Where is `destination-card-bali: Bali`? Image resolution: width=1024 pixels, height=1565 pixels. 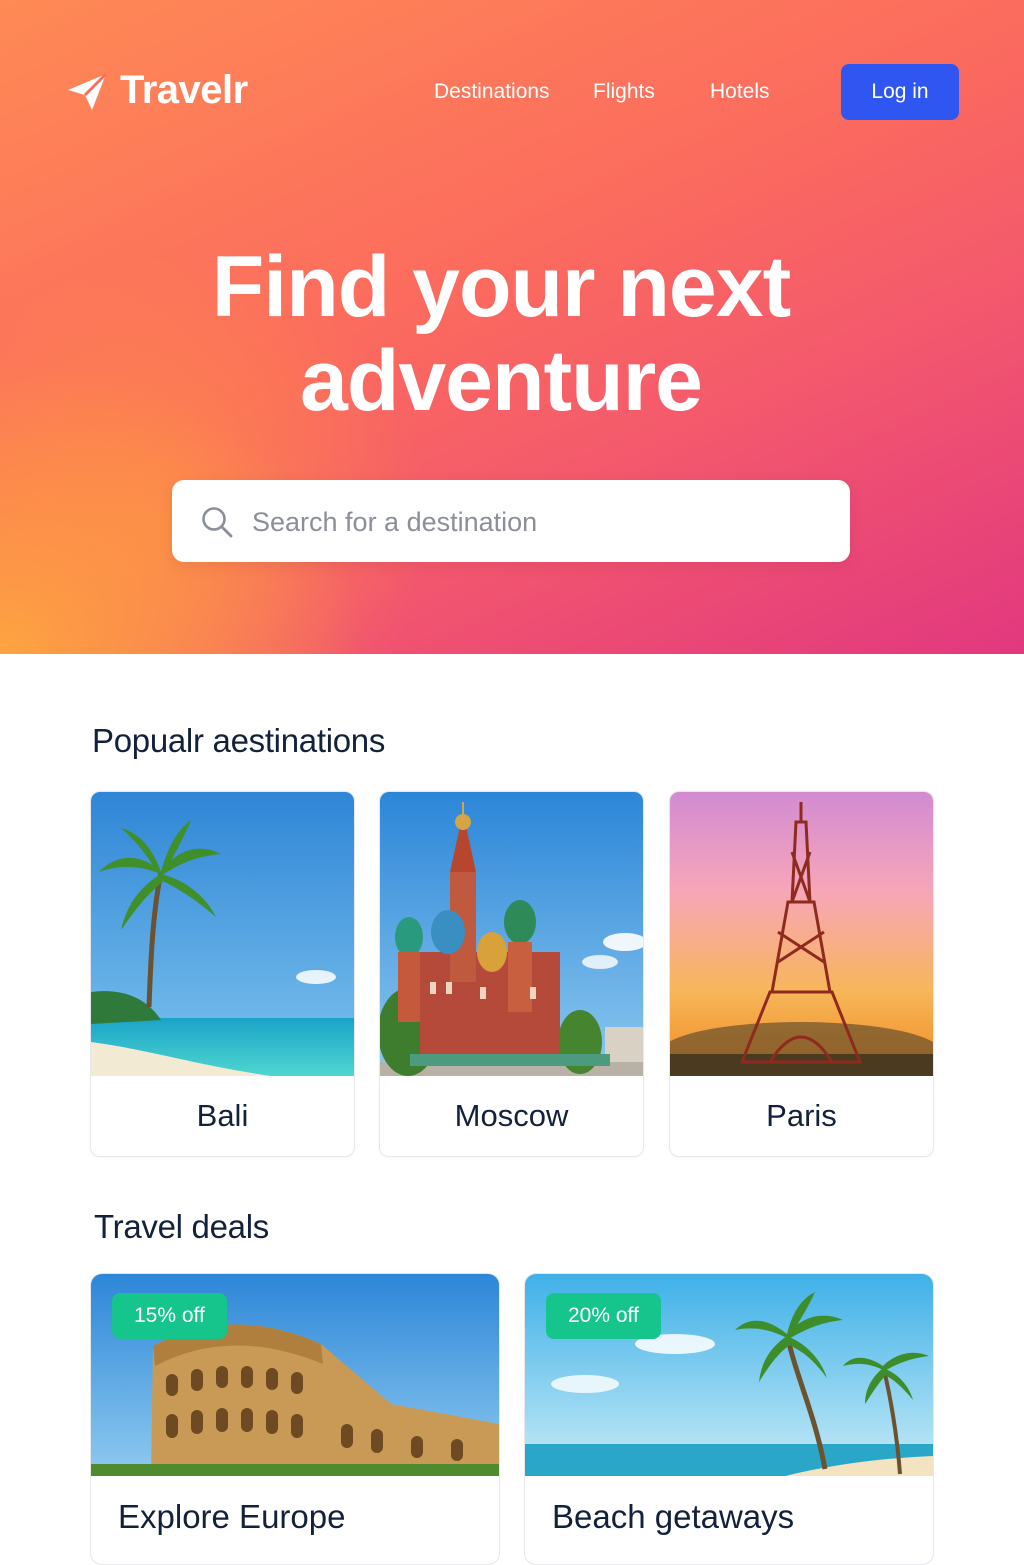 destination-card-bali: Bali is located at coordinates (222, 974).